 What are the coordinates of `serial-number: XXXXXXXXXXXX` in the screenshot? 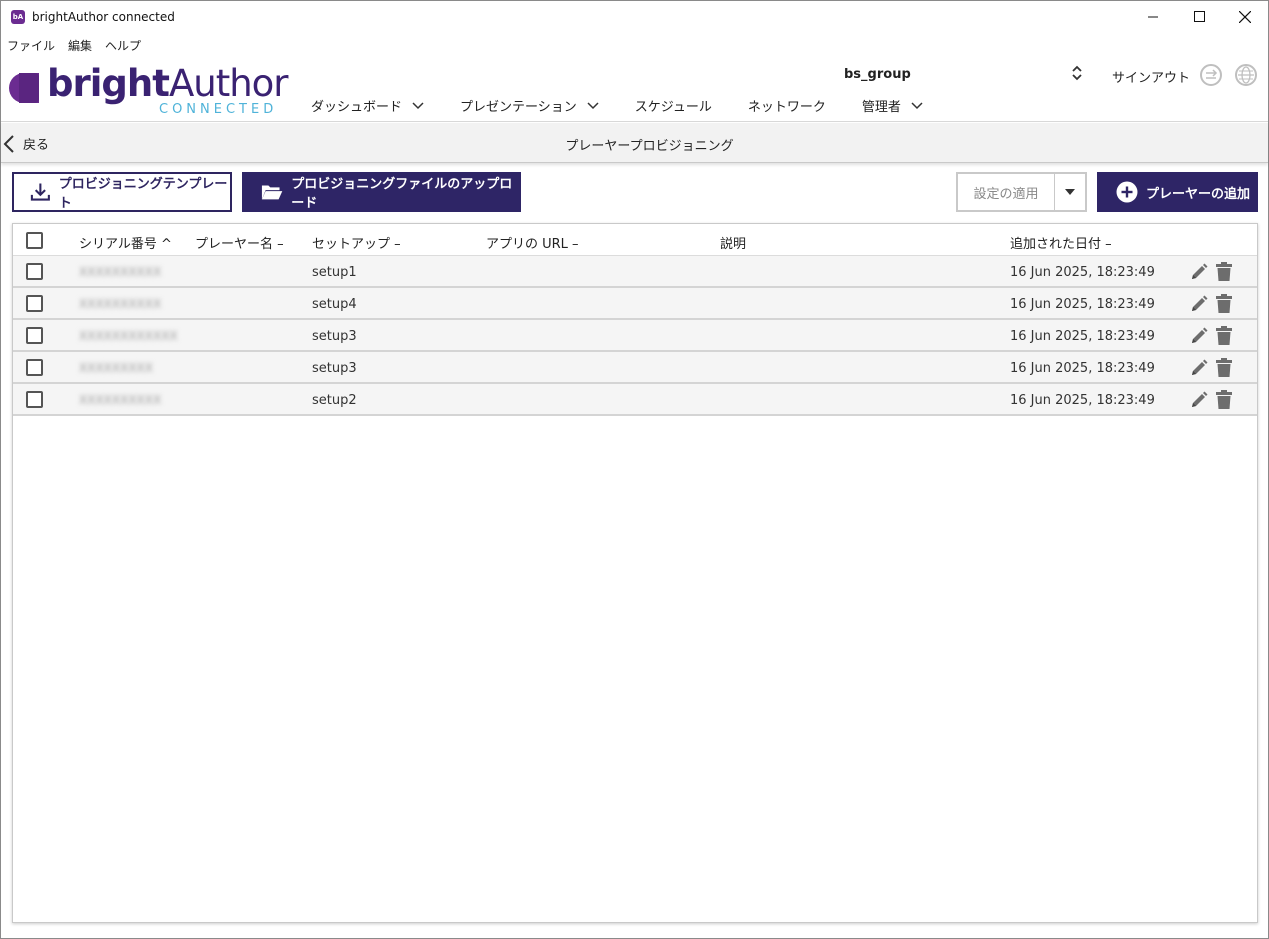 It's located at (128, 336).